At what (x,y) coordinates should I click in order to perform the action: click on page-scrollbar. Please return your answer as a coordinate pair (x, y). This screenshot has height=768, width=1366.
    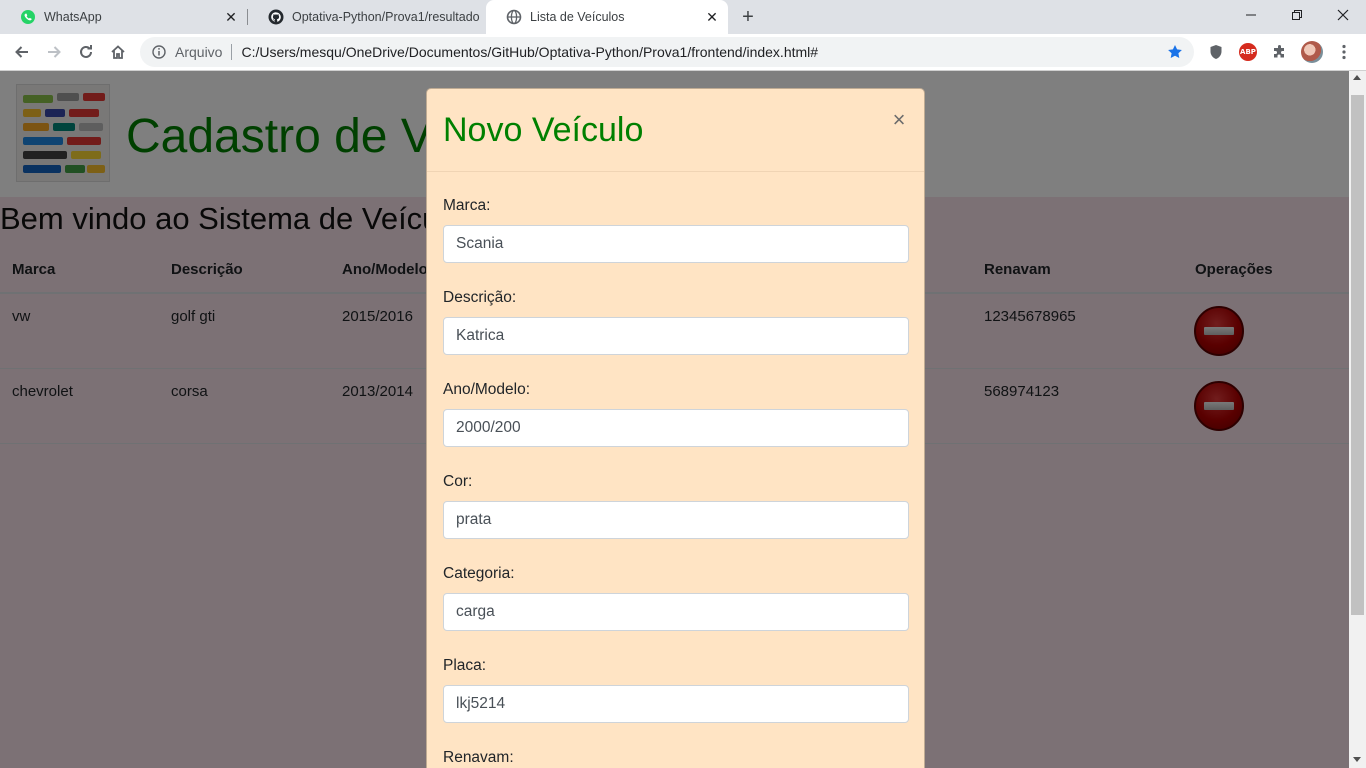
    Looking at the image, I should click on (1357, 419).